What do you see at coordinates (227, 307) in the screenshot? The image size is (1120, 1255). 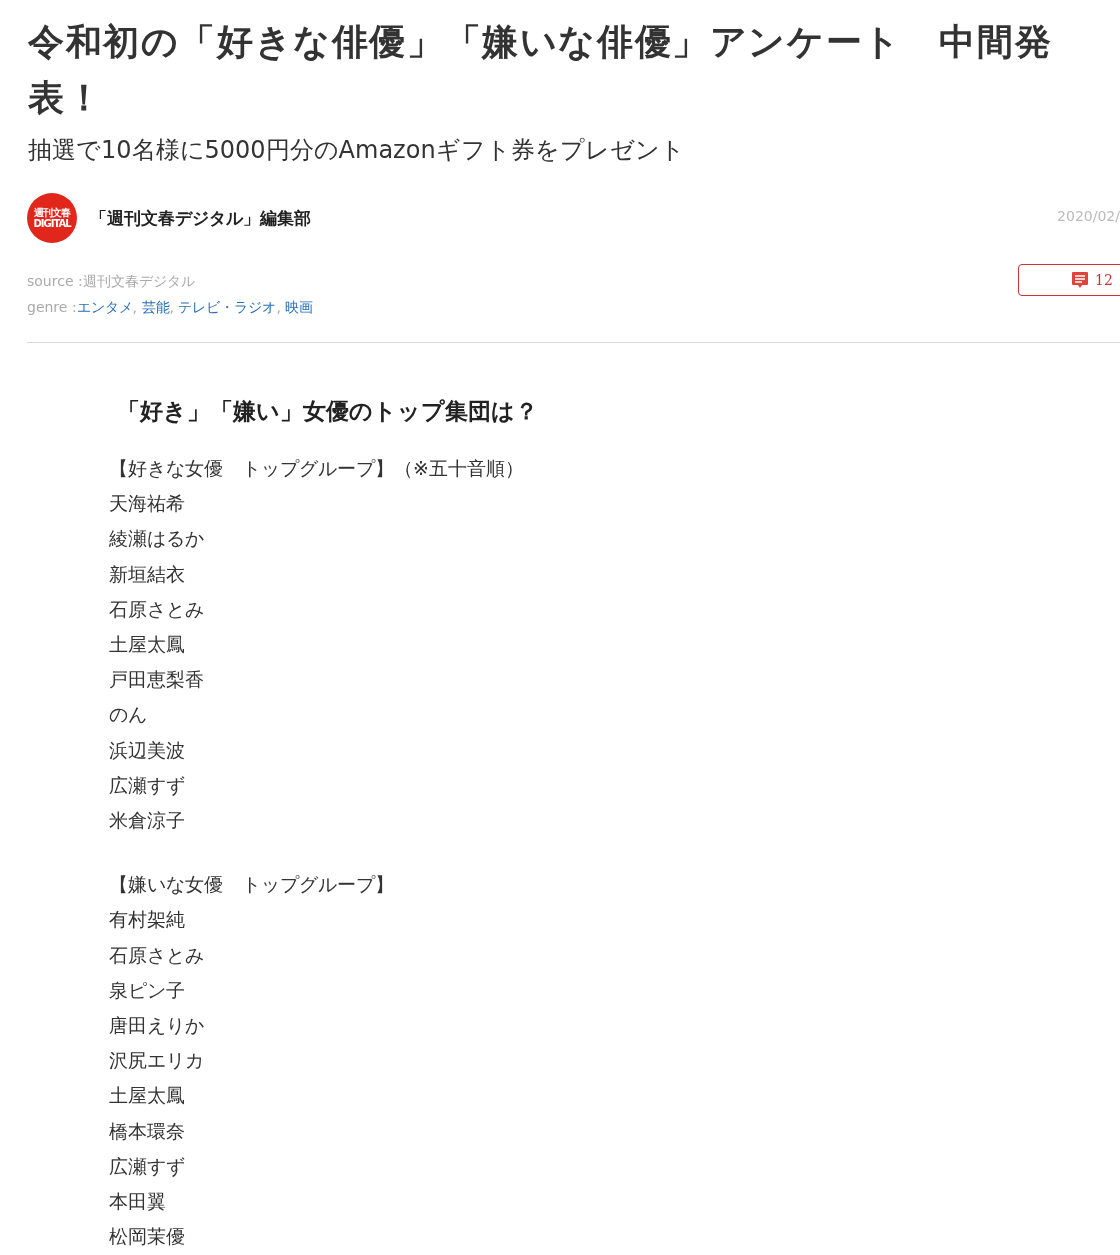 I see `genre-link: テレビ・ラジオ` at bounding box center [227, 307].